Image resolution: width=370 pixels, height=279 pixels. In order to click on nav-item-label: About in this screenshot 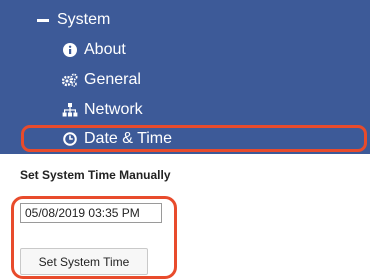, I will do `click(105, 49)`.